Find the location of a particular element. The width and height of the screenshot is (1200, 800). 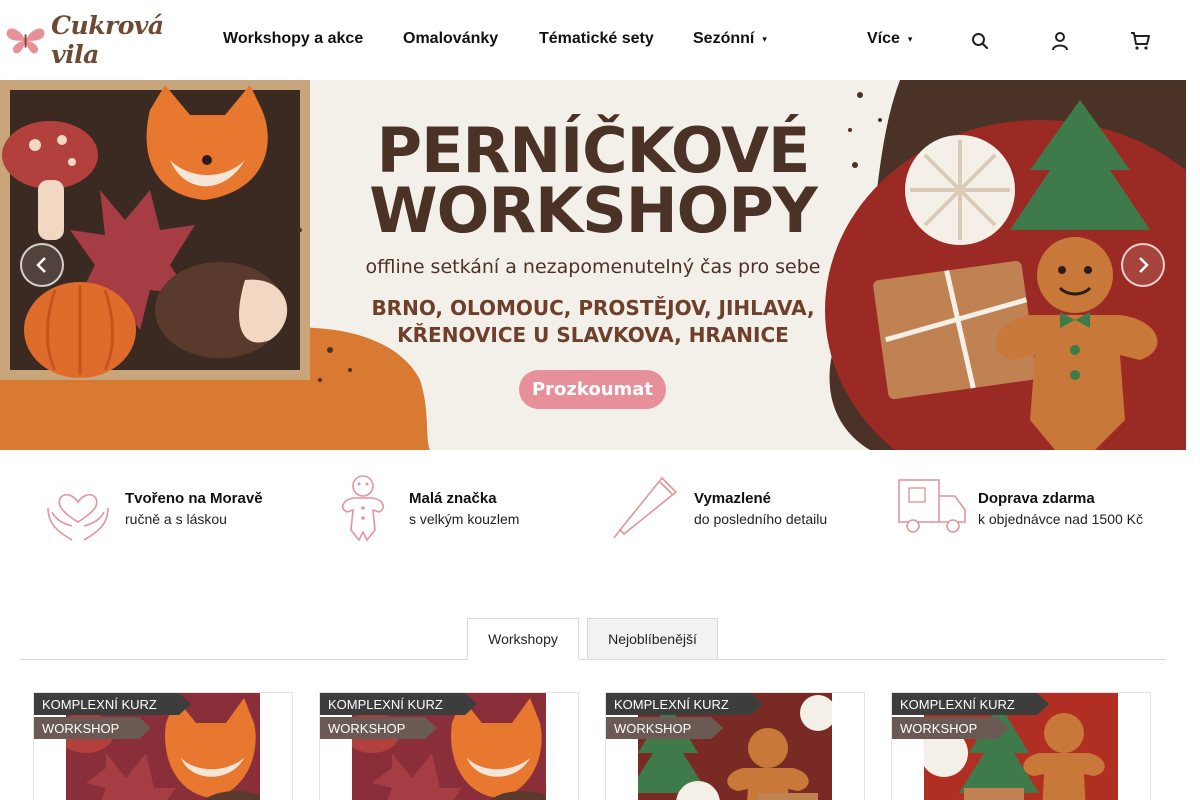

benefit-subtitle: ručně a s láskou is located at coordinates (176, 519).